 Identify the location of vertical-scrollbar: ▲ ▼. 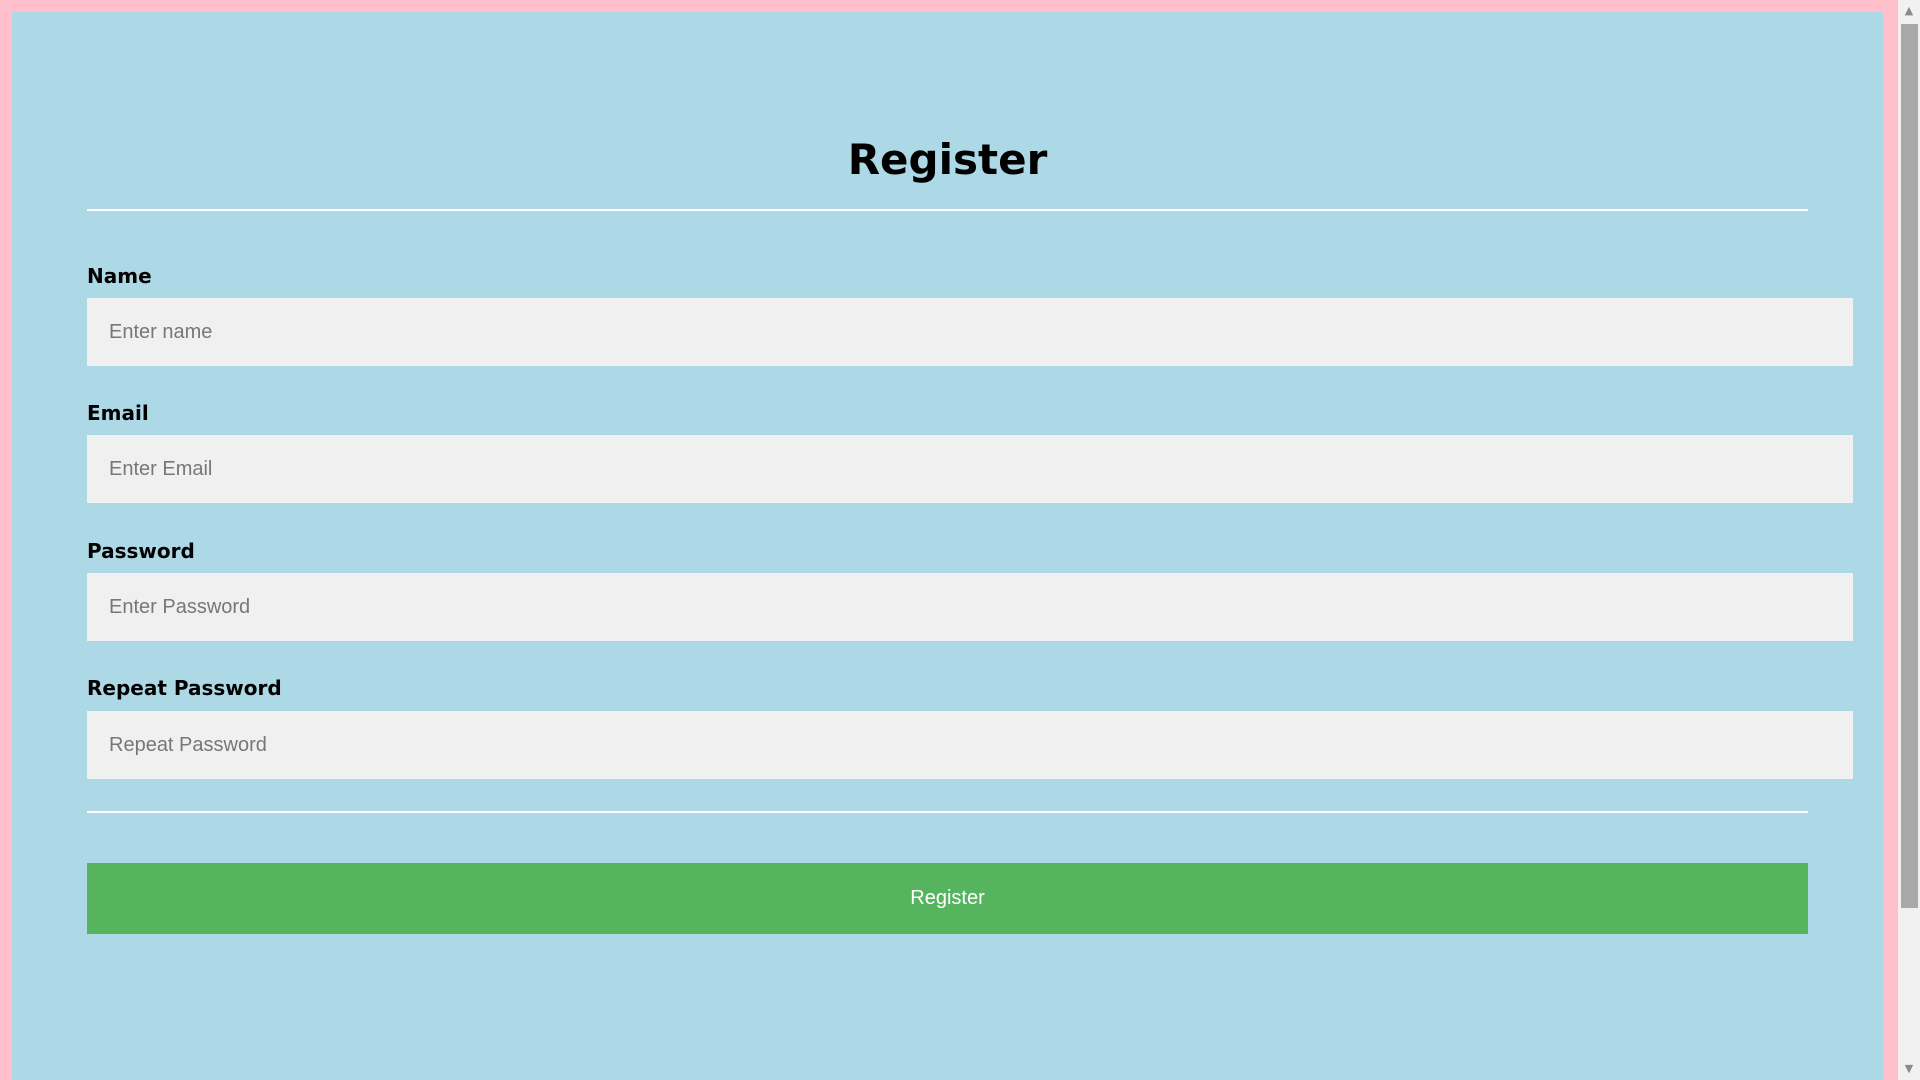
(1909, 540).